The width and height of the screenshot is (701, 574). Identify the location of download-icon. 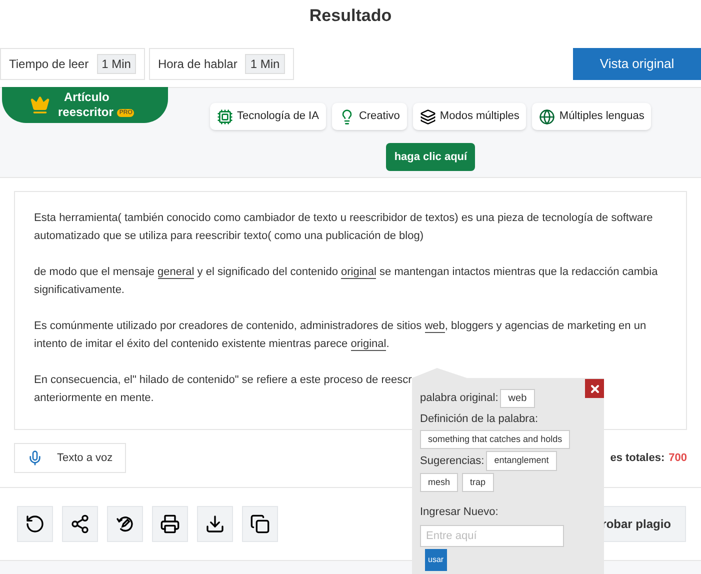
(215, 524).